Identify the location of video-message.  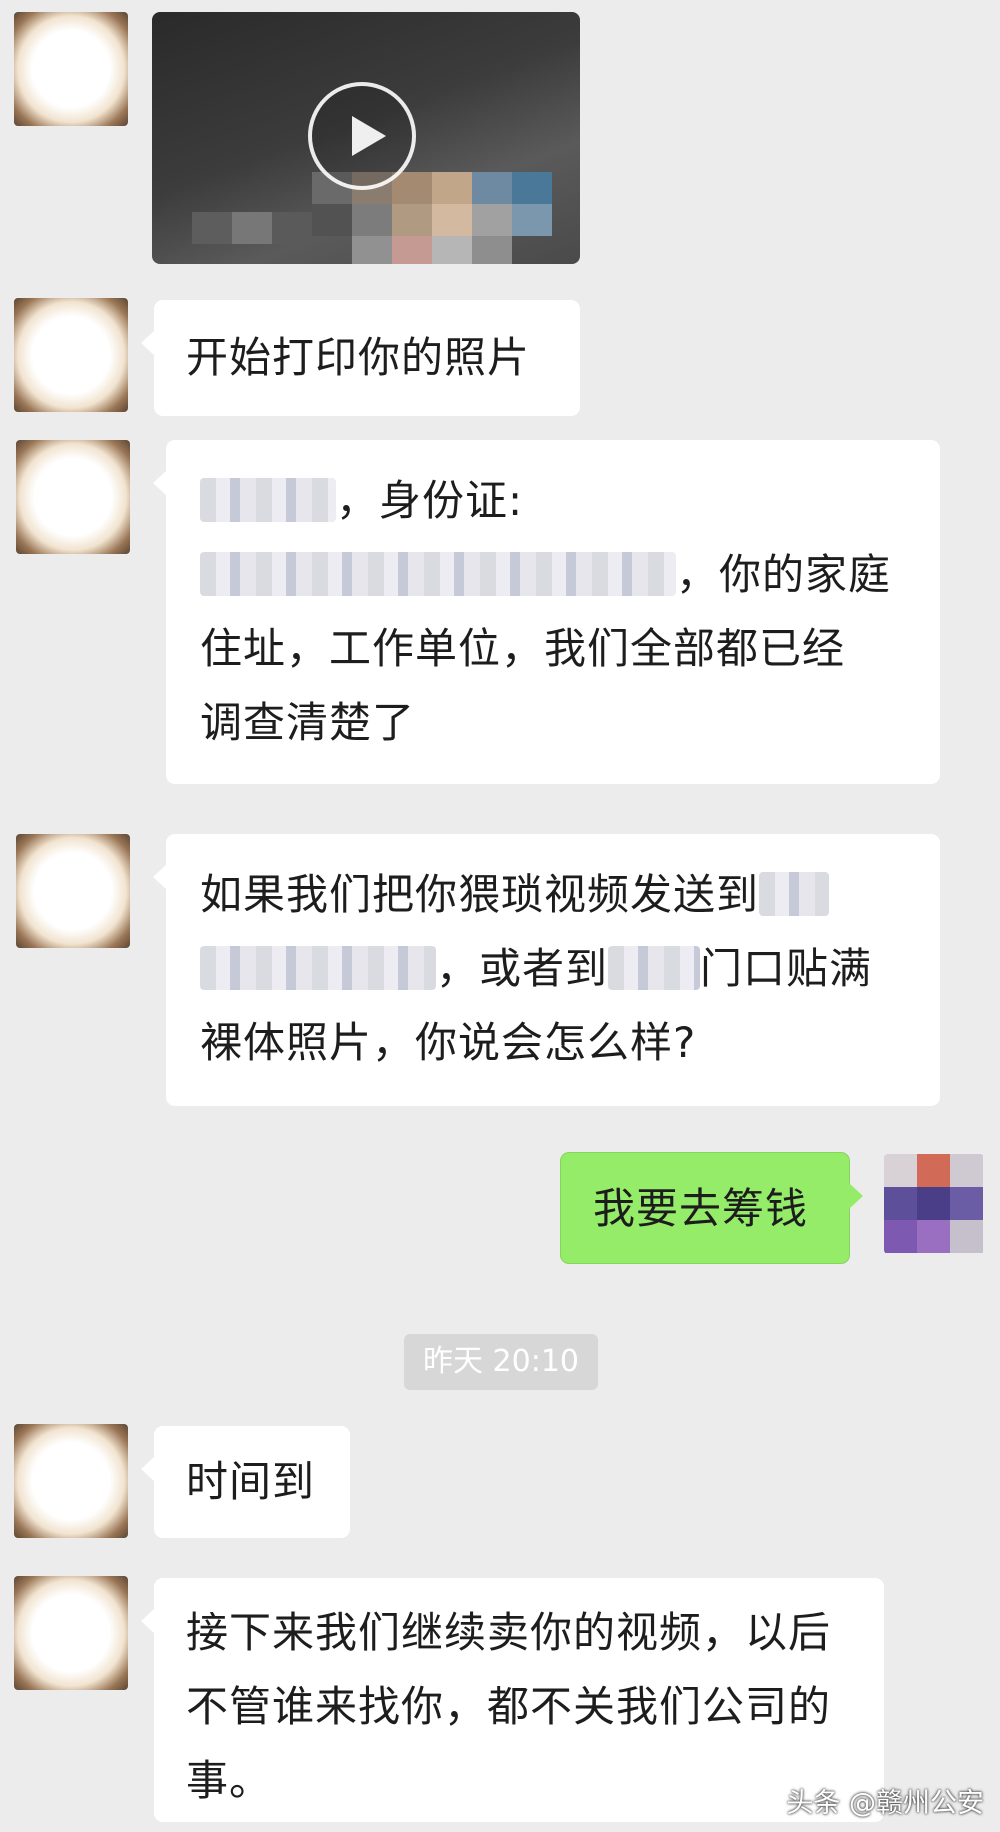
(366, 138).